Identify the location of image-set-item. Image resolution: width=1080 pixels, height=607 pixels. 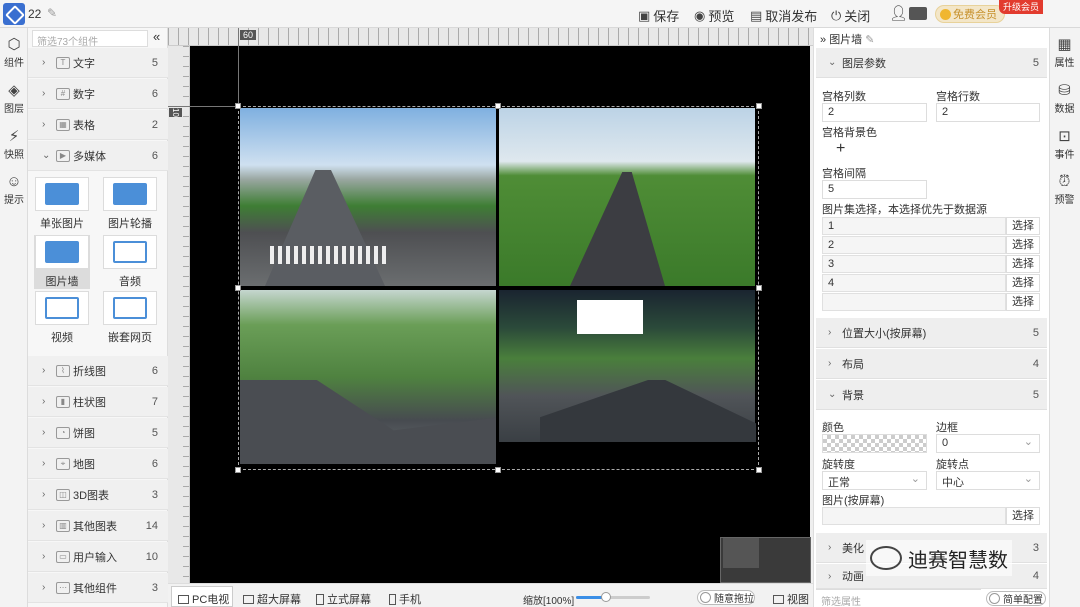
(914, 302).